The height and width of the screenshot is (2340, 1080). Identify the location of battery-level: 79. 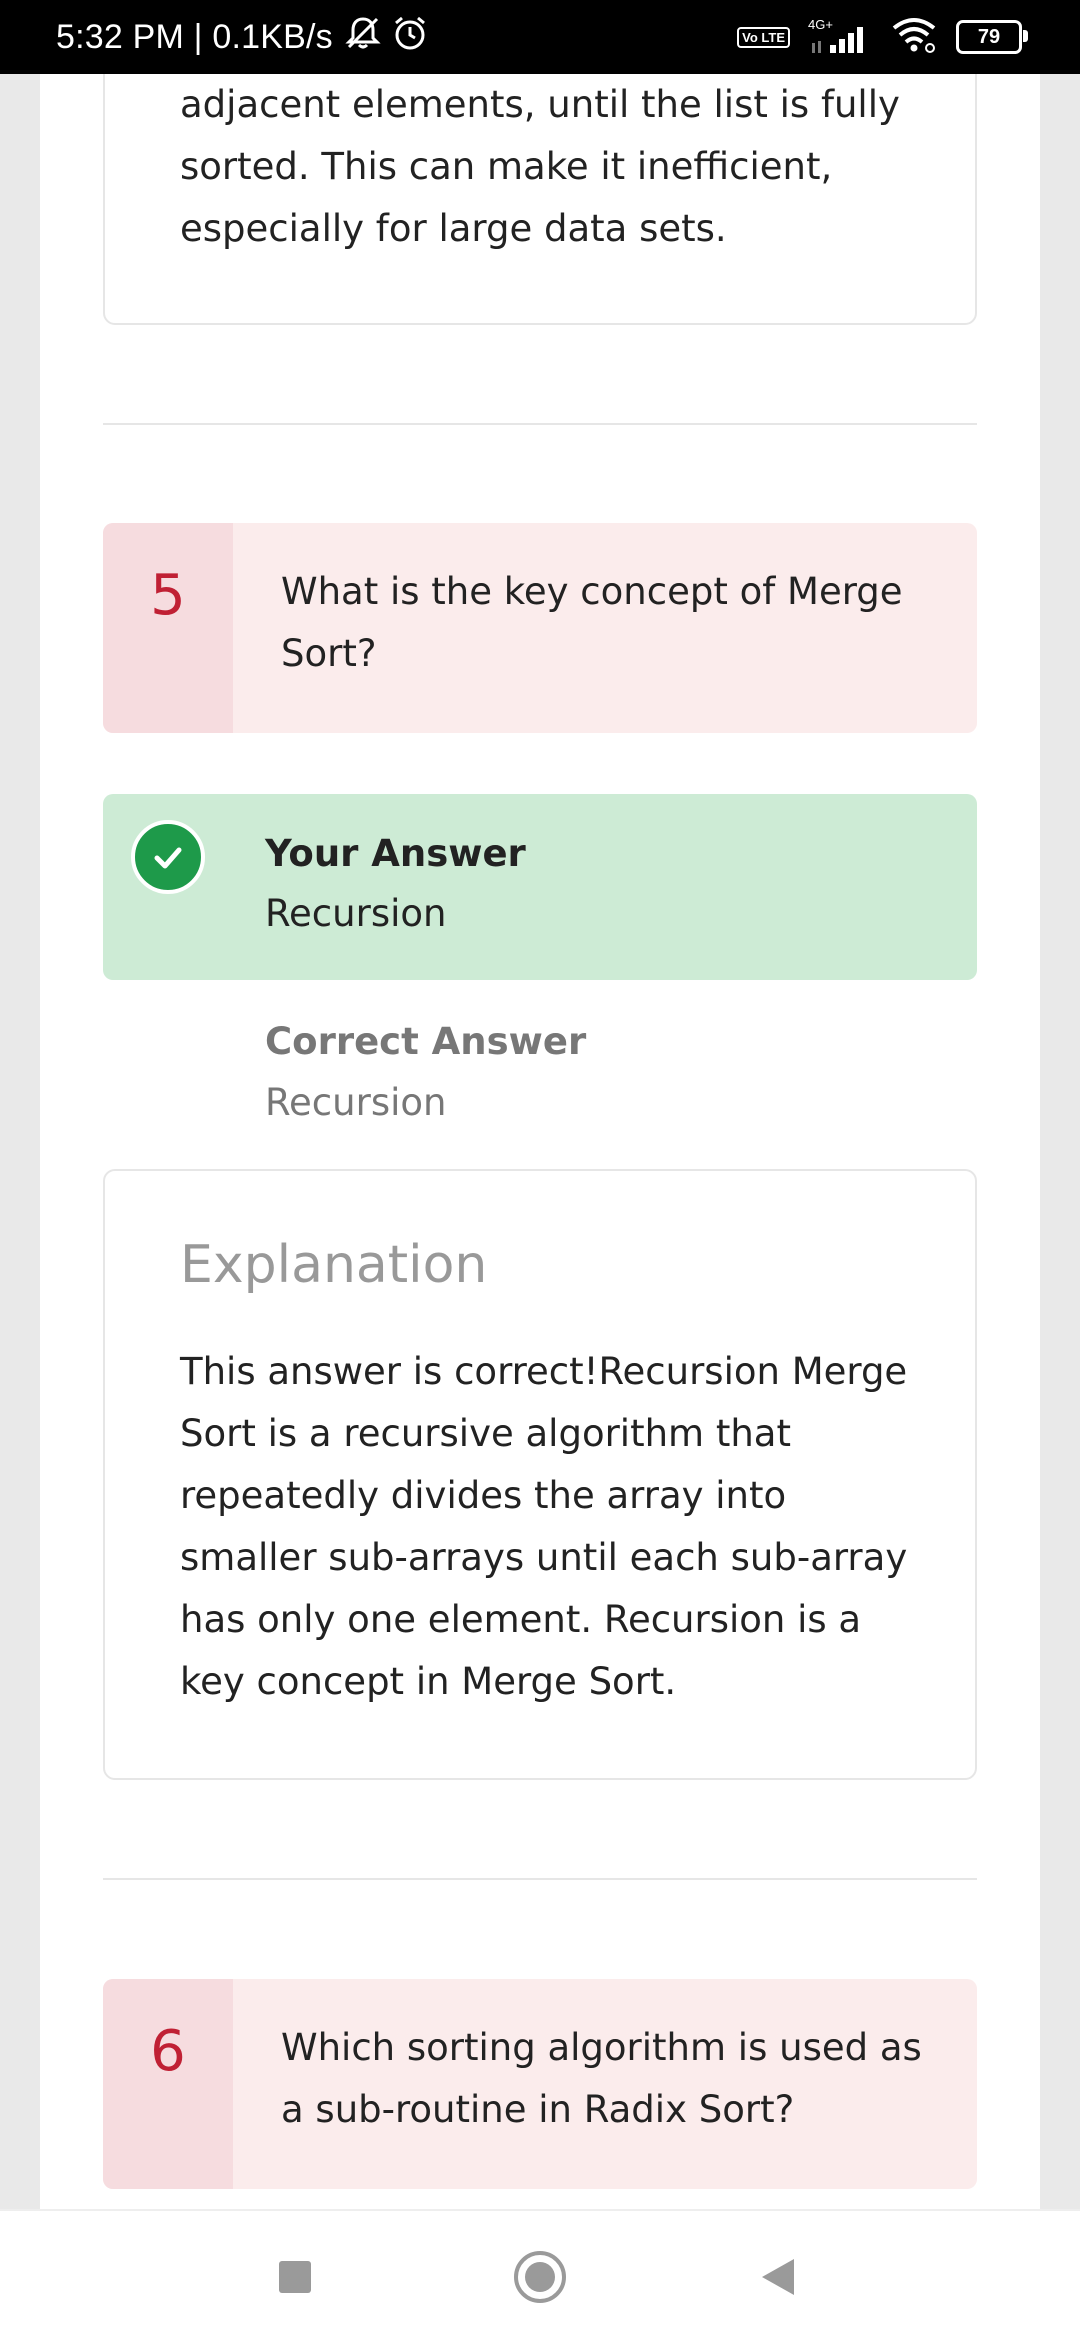
(989, 36).